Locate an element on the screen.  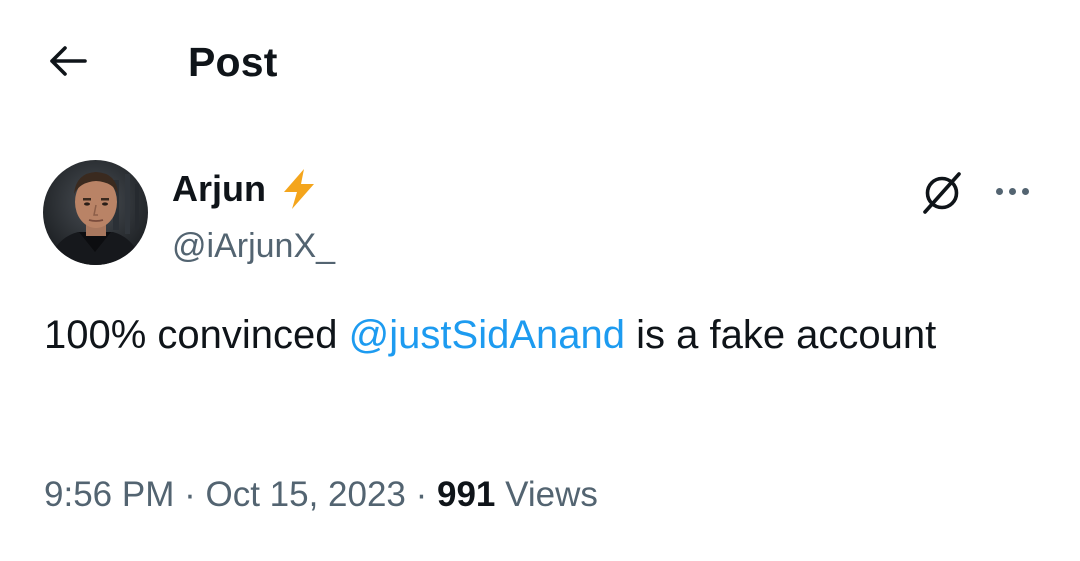
author-name: Arjun is located at coordinates (247, 189).